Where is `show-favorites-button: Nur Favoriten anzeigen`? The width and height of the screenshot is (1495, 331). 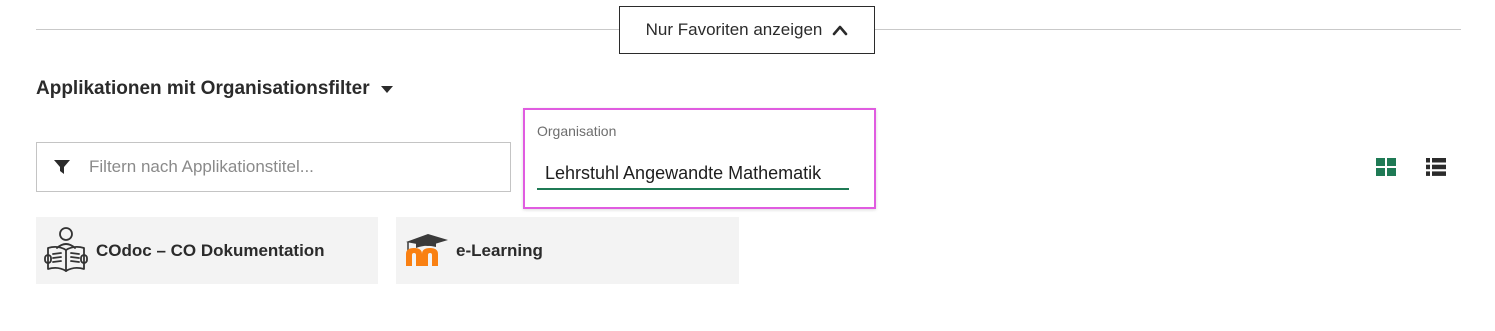
show-favorites-button: Nur Favoriten anzeigen is located at coordinates (747, 30).